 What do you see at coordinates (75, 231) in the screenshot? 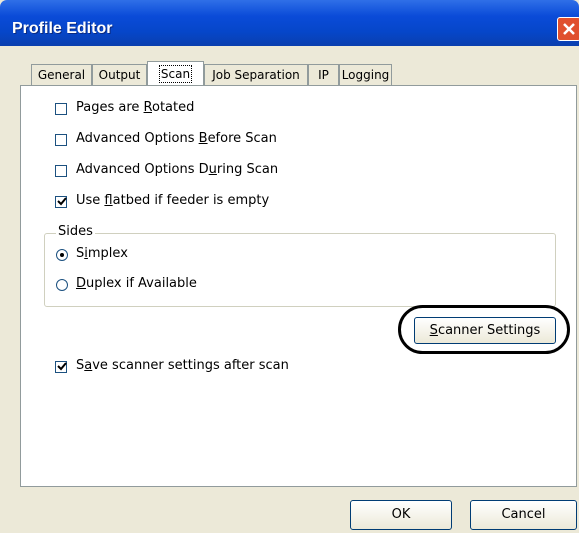
I see `sides-group-label: Sides` at bounding box center [75, 231].